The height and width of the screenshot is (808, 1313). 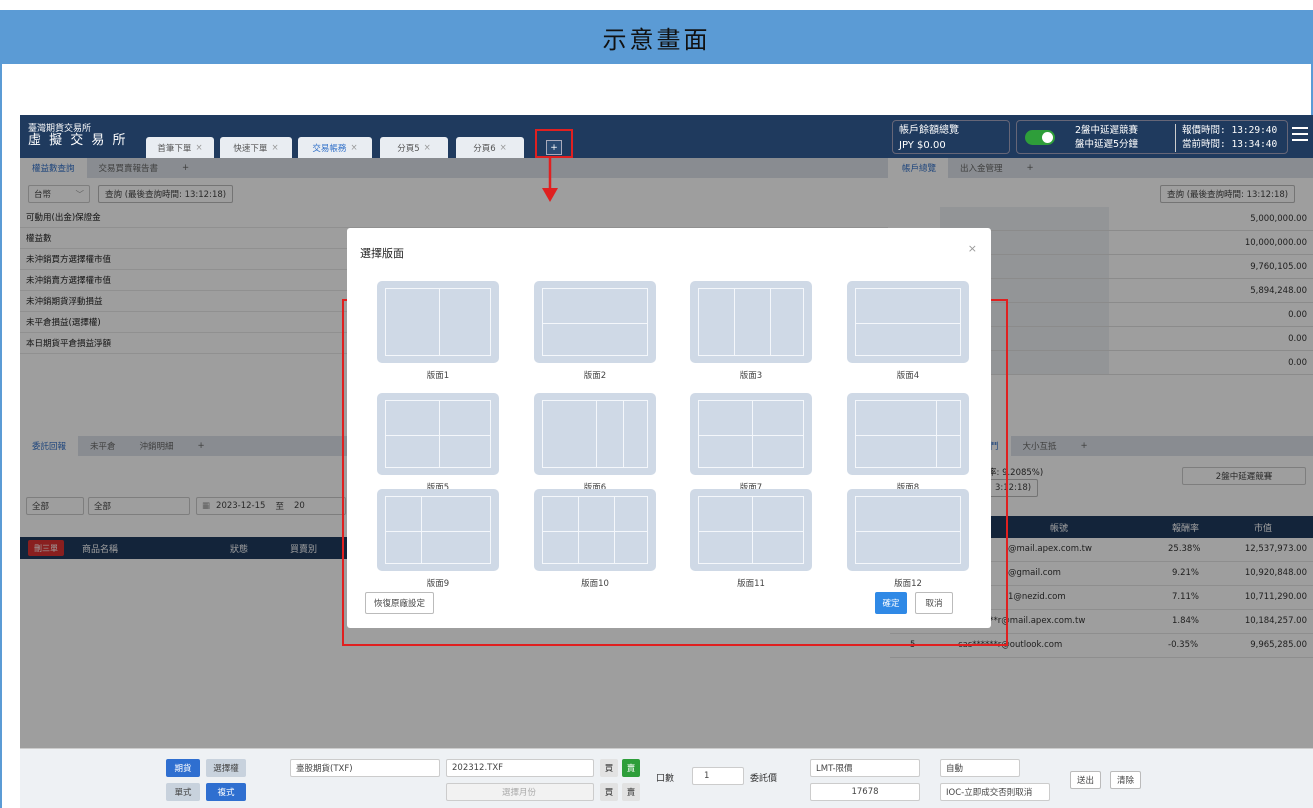 I want to click on layout-label: 版面2, so click(x=595, y=376).